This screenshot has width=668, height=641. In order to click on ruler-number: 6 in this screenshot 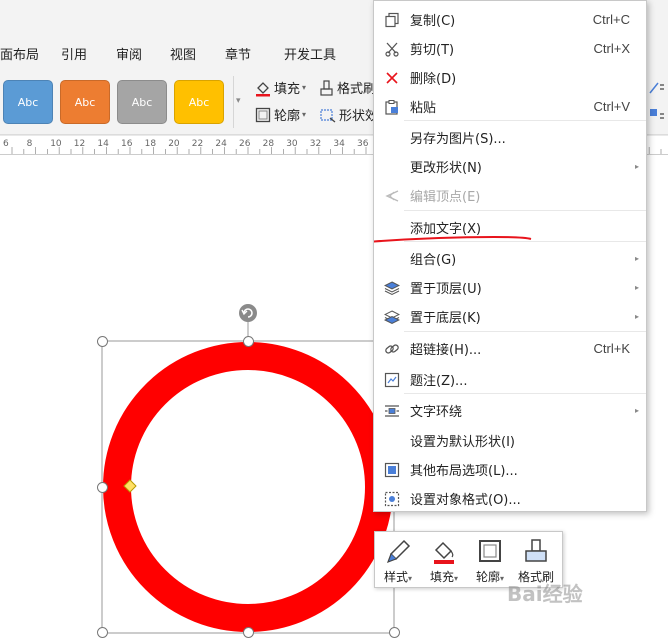, I will do `click(6, 144)`.